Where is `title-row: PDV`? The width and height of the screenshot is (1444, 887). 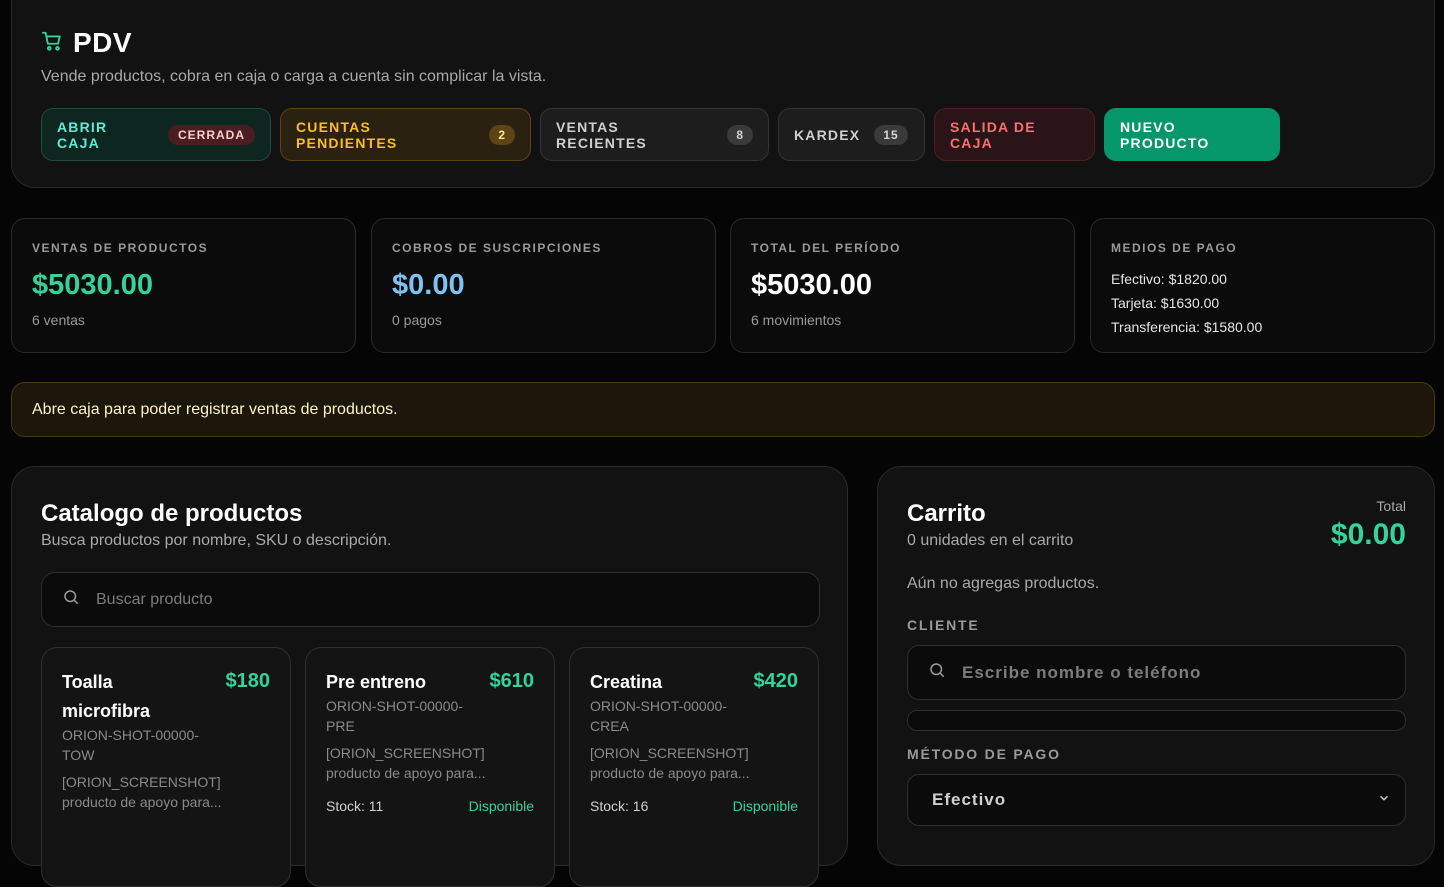 title-row: PDV is located at coordinates (86, 43).